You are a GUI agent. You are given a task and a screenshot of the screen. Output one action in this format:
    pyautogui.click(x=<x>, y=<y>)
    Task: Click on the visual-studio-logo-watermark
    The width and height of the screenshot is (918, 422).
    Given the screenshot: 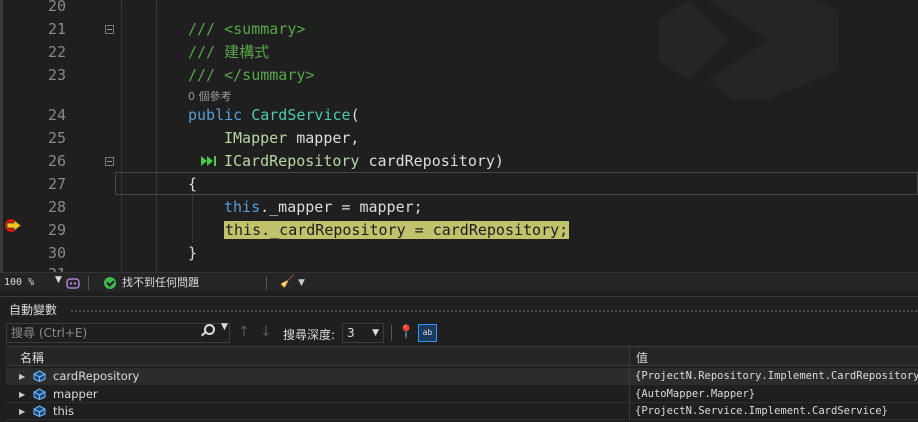 What is the action you would take?
    pyautogui.click(x=748, y=50)
    